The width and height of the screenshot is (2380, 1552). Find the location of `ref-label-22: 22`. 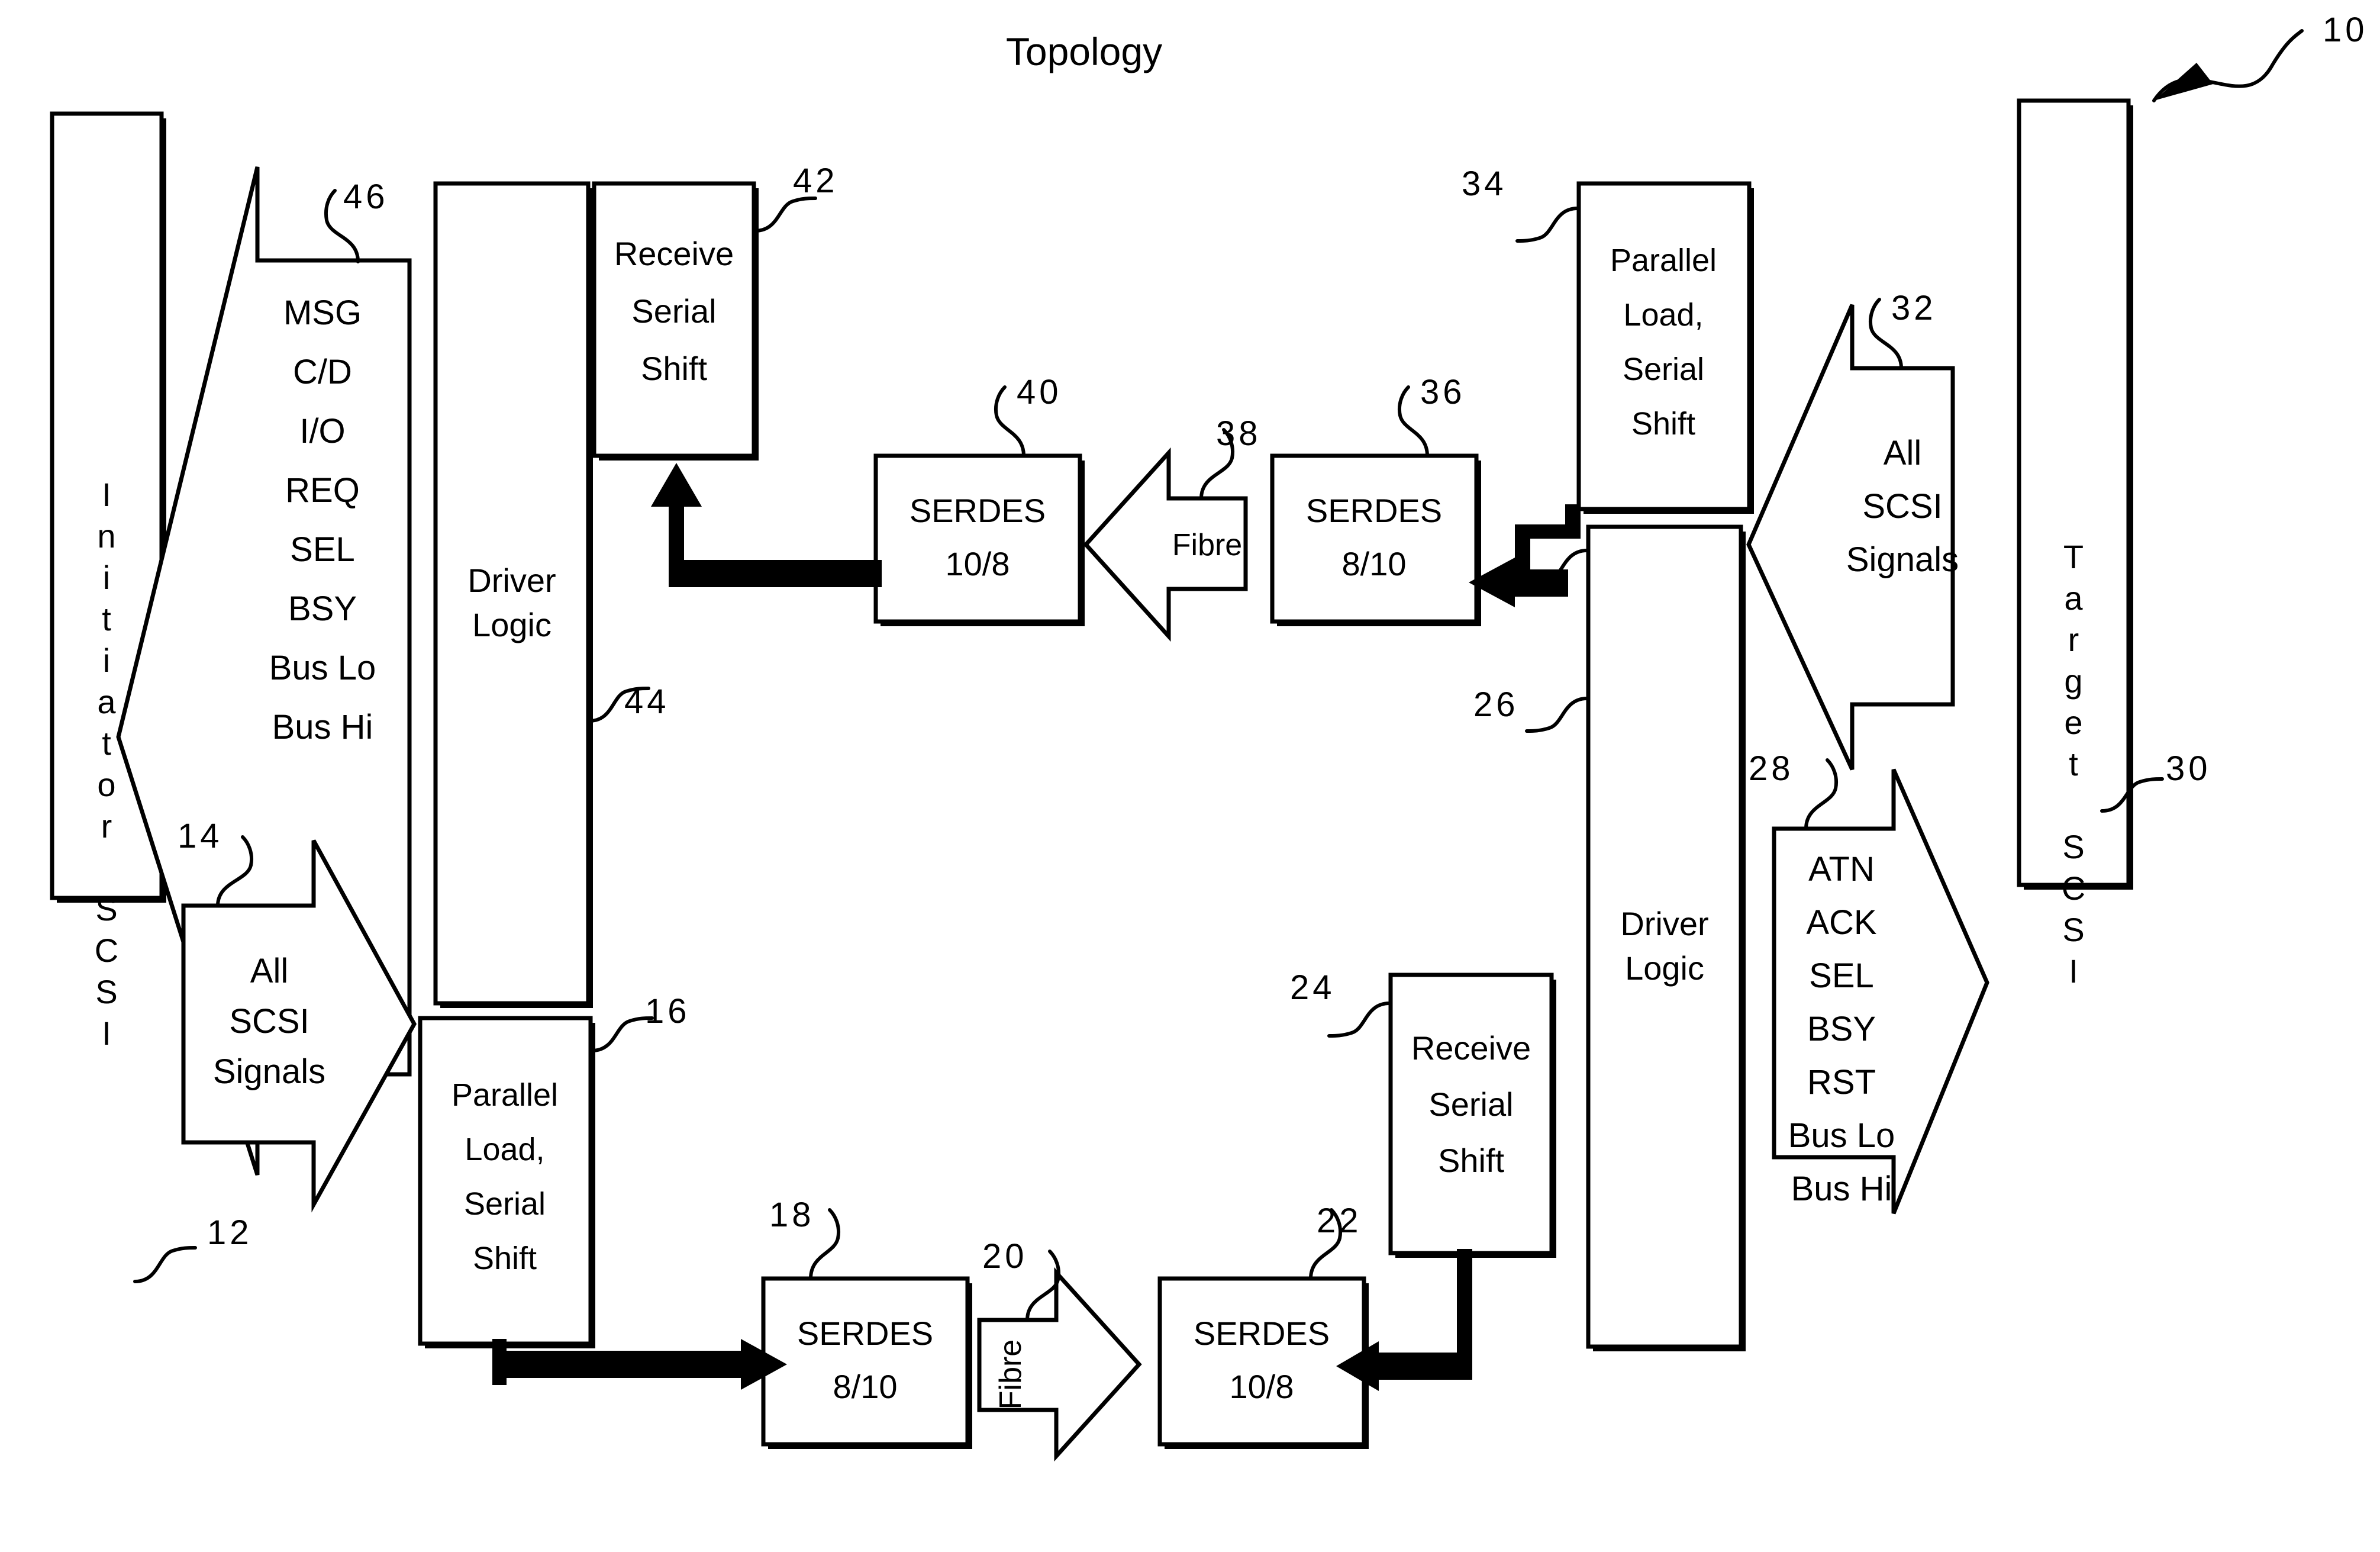

ref-label-22: 22 is located at coordinates (1339, 1221).